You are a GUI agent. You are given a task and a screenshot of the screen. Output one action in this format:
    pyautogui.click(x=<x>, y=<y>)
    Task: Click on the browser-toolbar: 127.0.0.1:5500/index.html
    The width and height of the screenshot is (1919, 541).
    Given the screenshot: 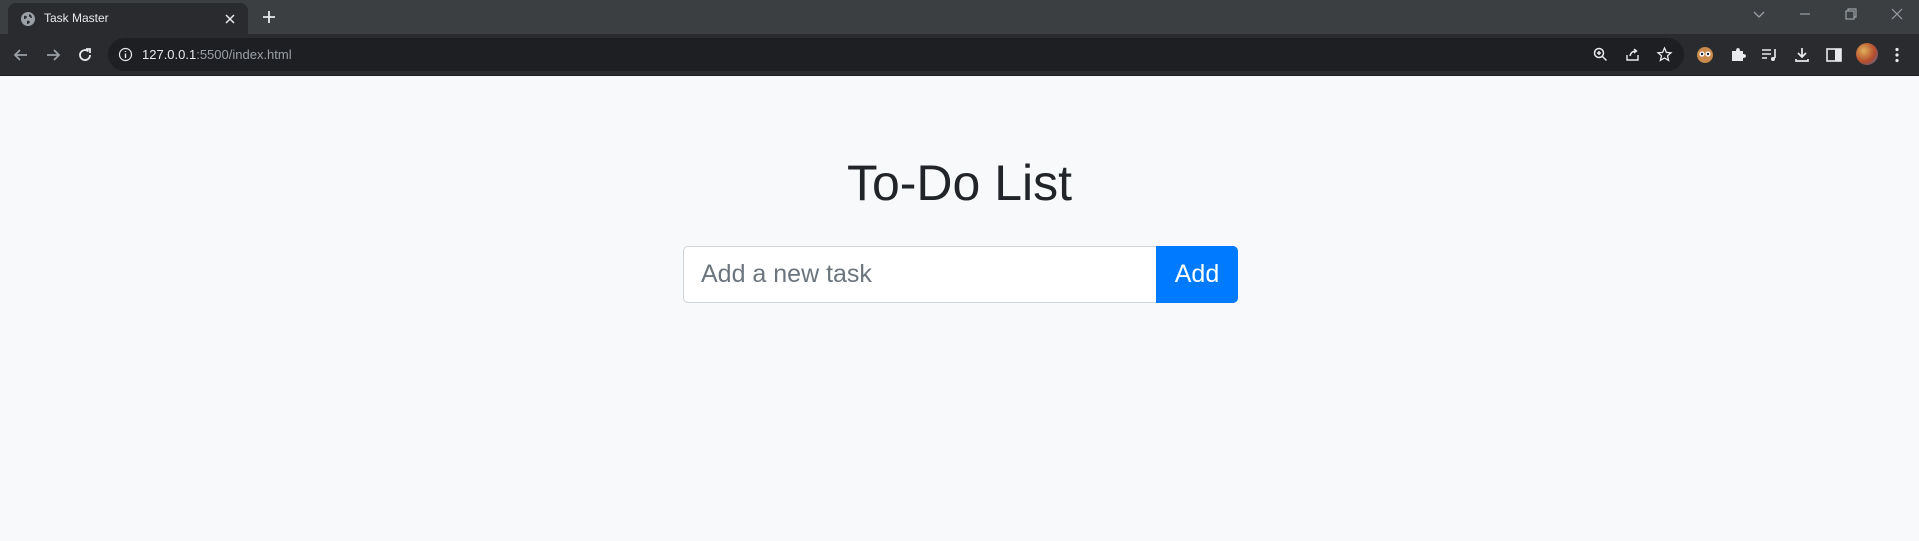 What is the action you would take?
    pyautogui.click(x=959, y=55)
    